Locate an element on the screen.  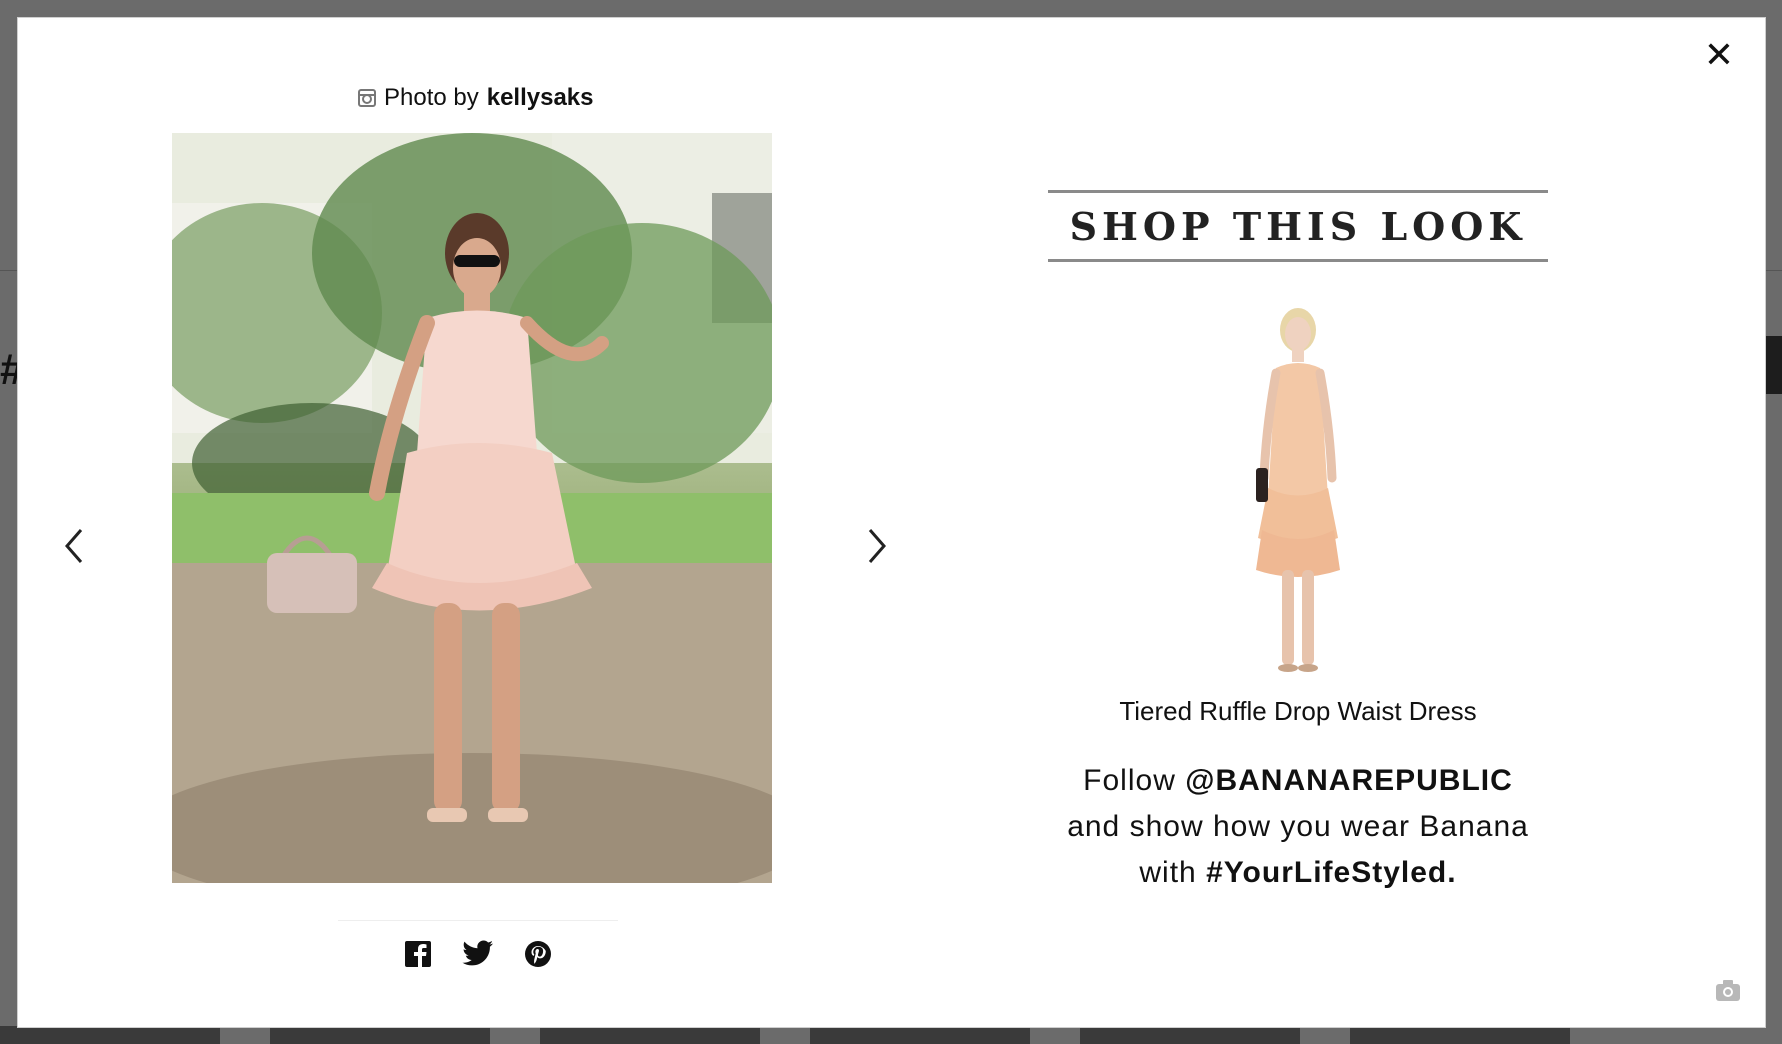
chevron-left-icon is located at coordinates (74, 546).